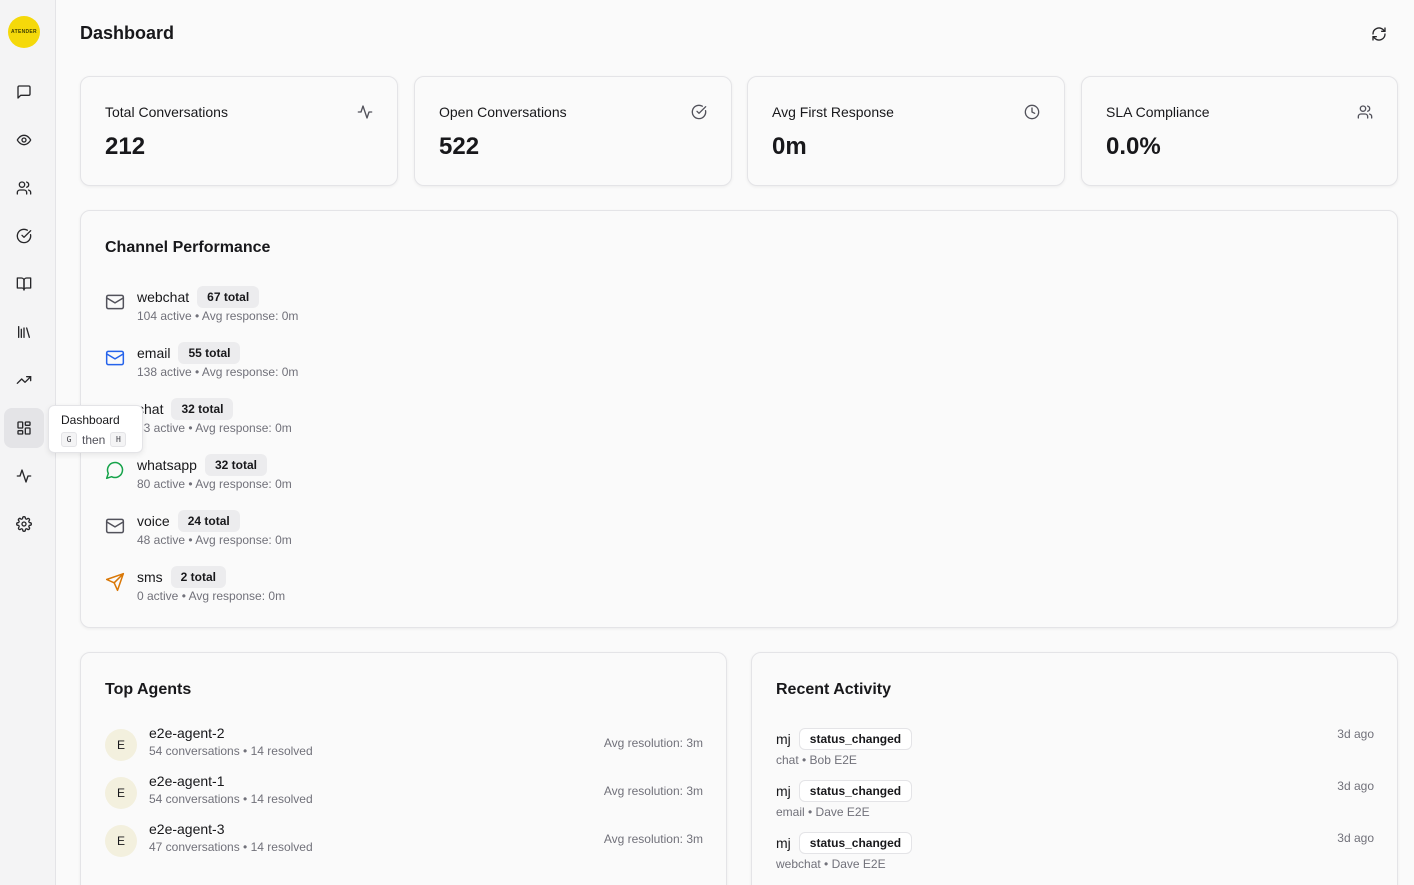  What do you see at coordinates (167, 465) in the screenshot?
I see `channel-name: whatsapp` at bounding box center [167, 465].